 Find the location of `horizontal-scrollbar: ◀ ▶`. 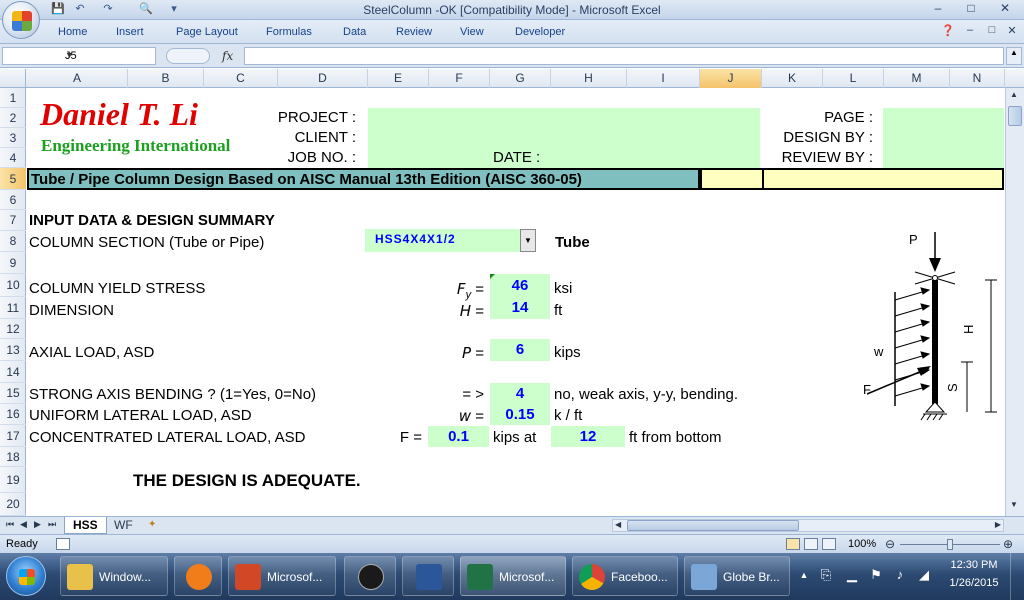

horizontal-scrollbar: ◀ ▶ is located at coordinates (808, 525).